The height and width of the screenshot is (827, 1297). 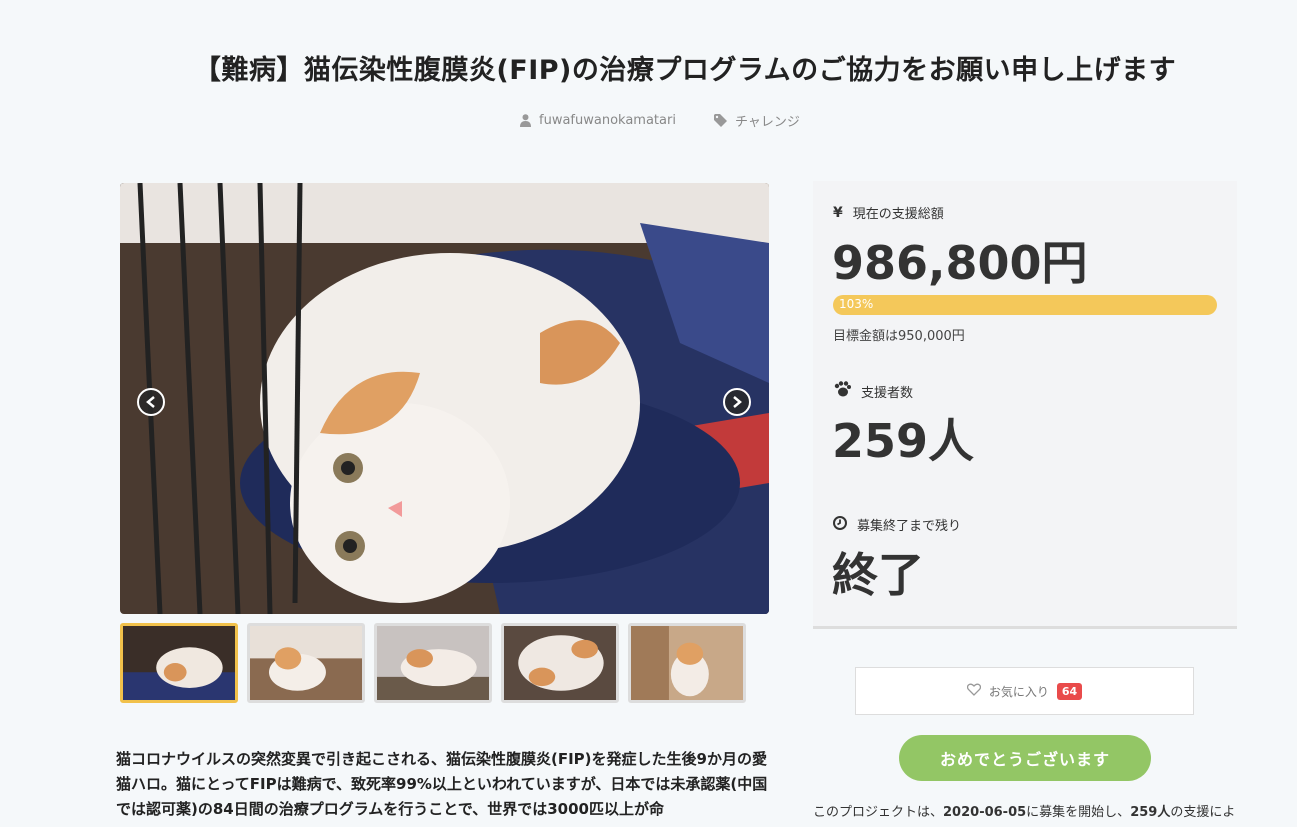 What do you see at coordinates (720, 120) in the screenshot?
I see `tag-icon` at bounding box center [720, 120].